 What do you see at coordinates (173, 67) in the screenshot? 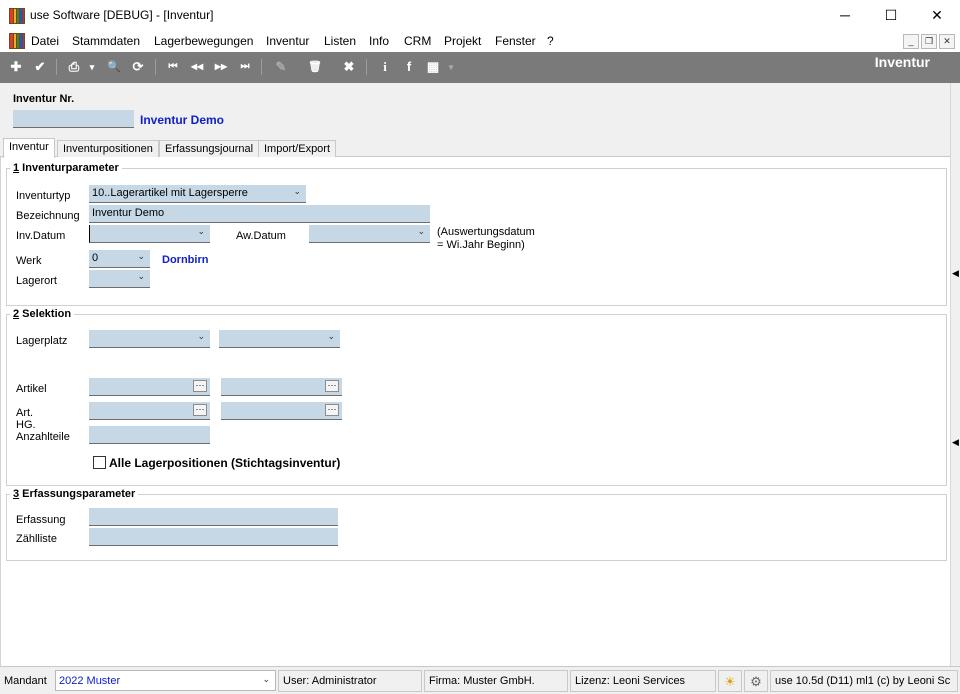
I see `first-record-icon: ⏮` at bounding box center [173, 67].